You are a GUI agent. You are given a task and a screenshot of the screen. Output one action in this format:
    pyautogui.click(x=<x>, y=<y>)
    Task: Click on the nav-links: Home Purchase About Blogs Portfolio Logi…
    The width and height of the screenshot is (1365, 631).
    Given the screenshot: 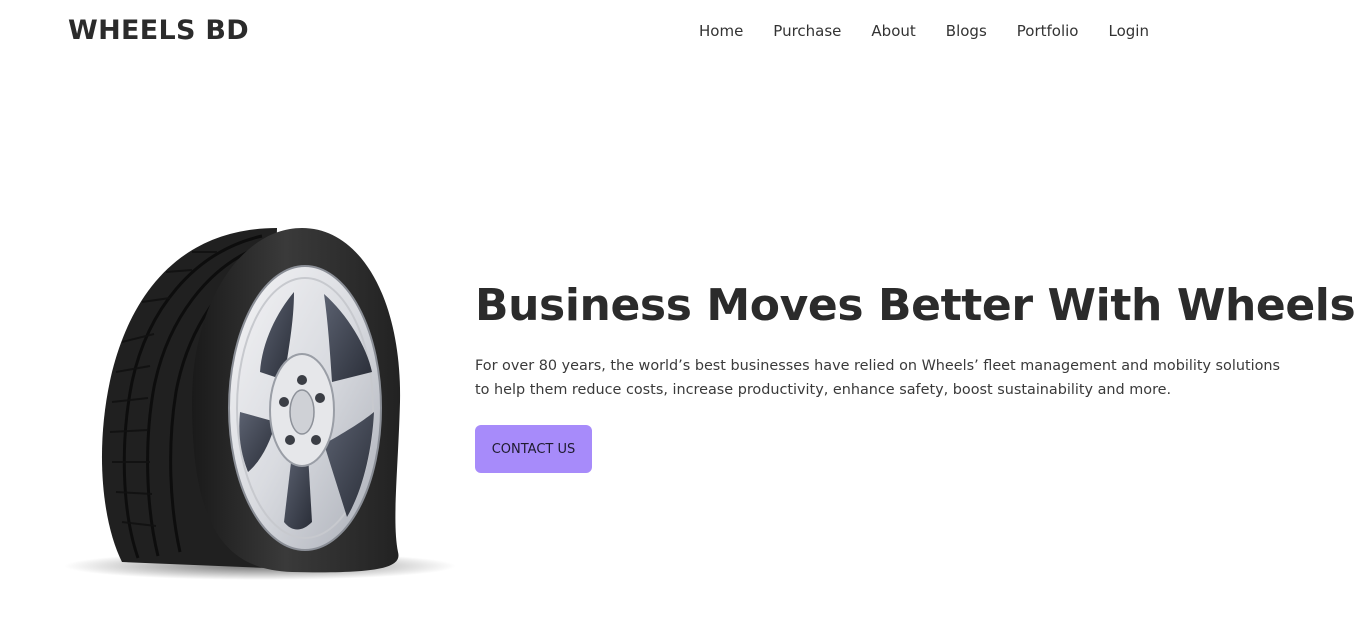 What is the action you would take?
    pyautogui.click(x=924, y=31)
    